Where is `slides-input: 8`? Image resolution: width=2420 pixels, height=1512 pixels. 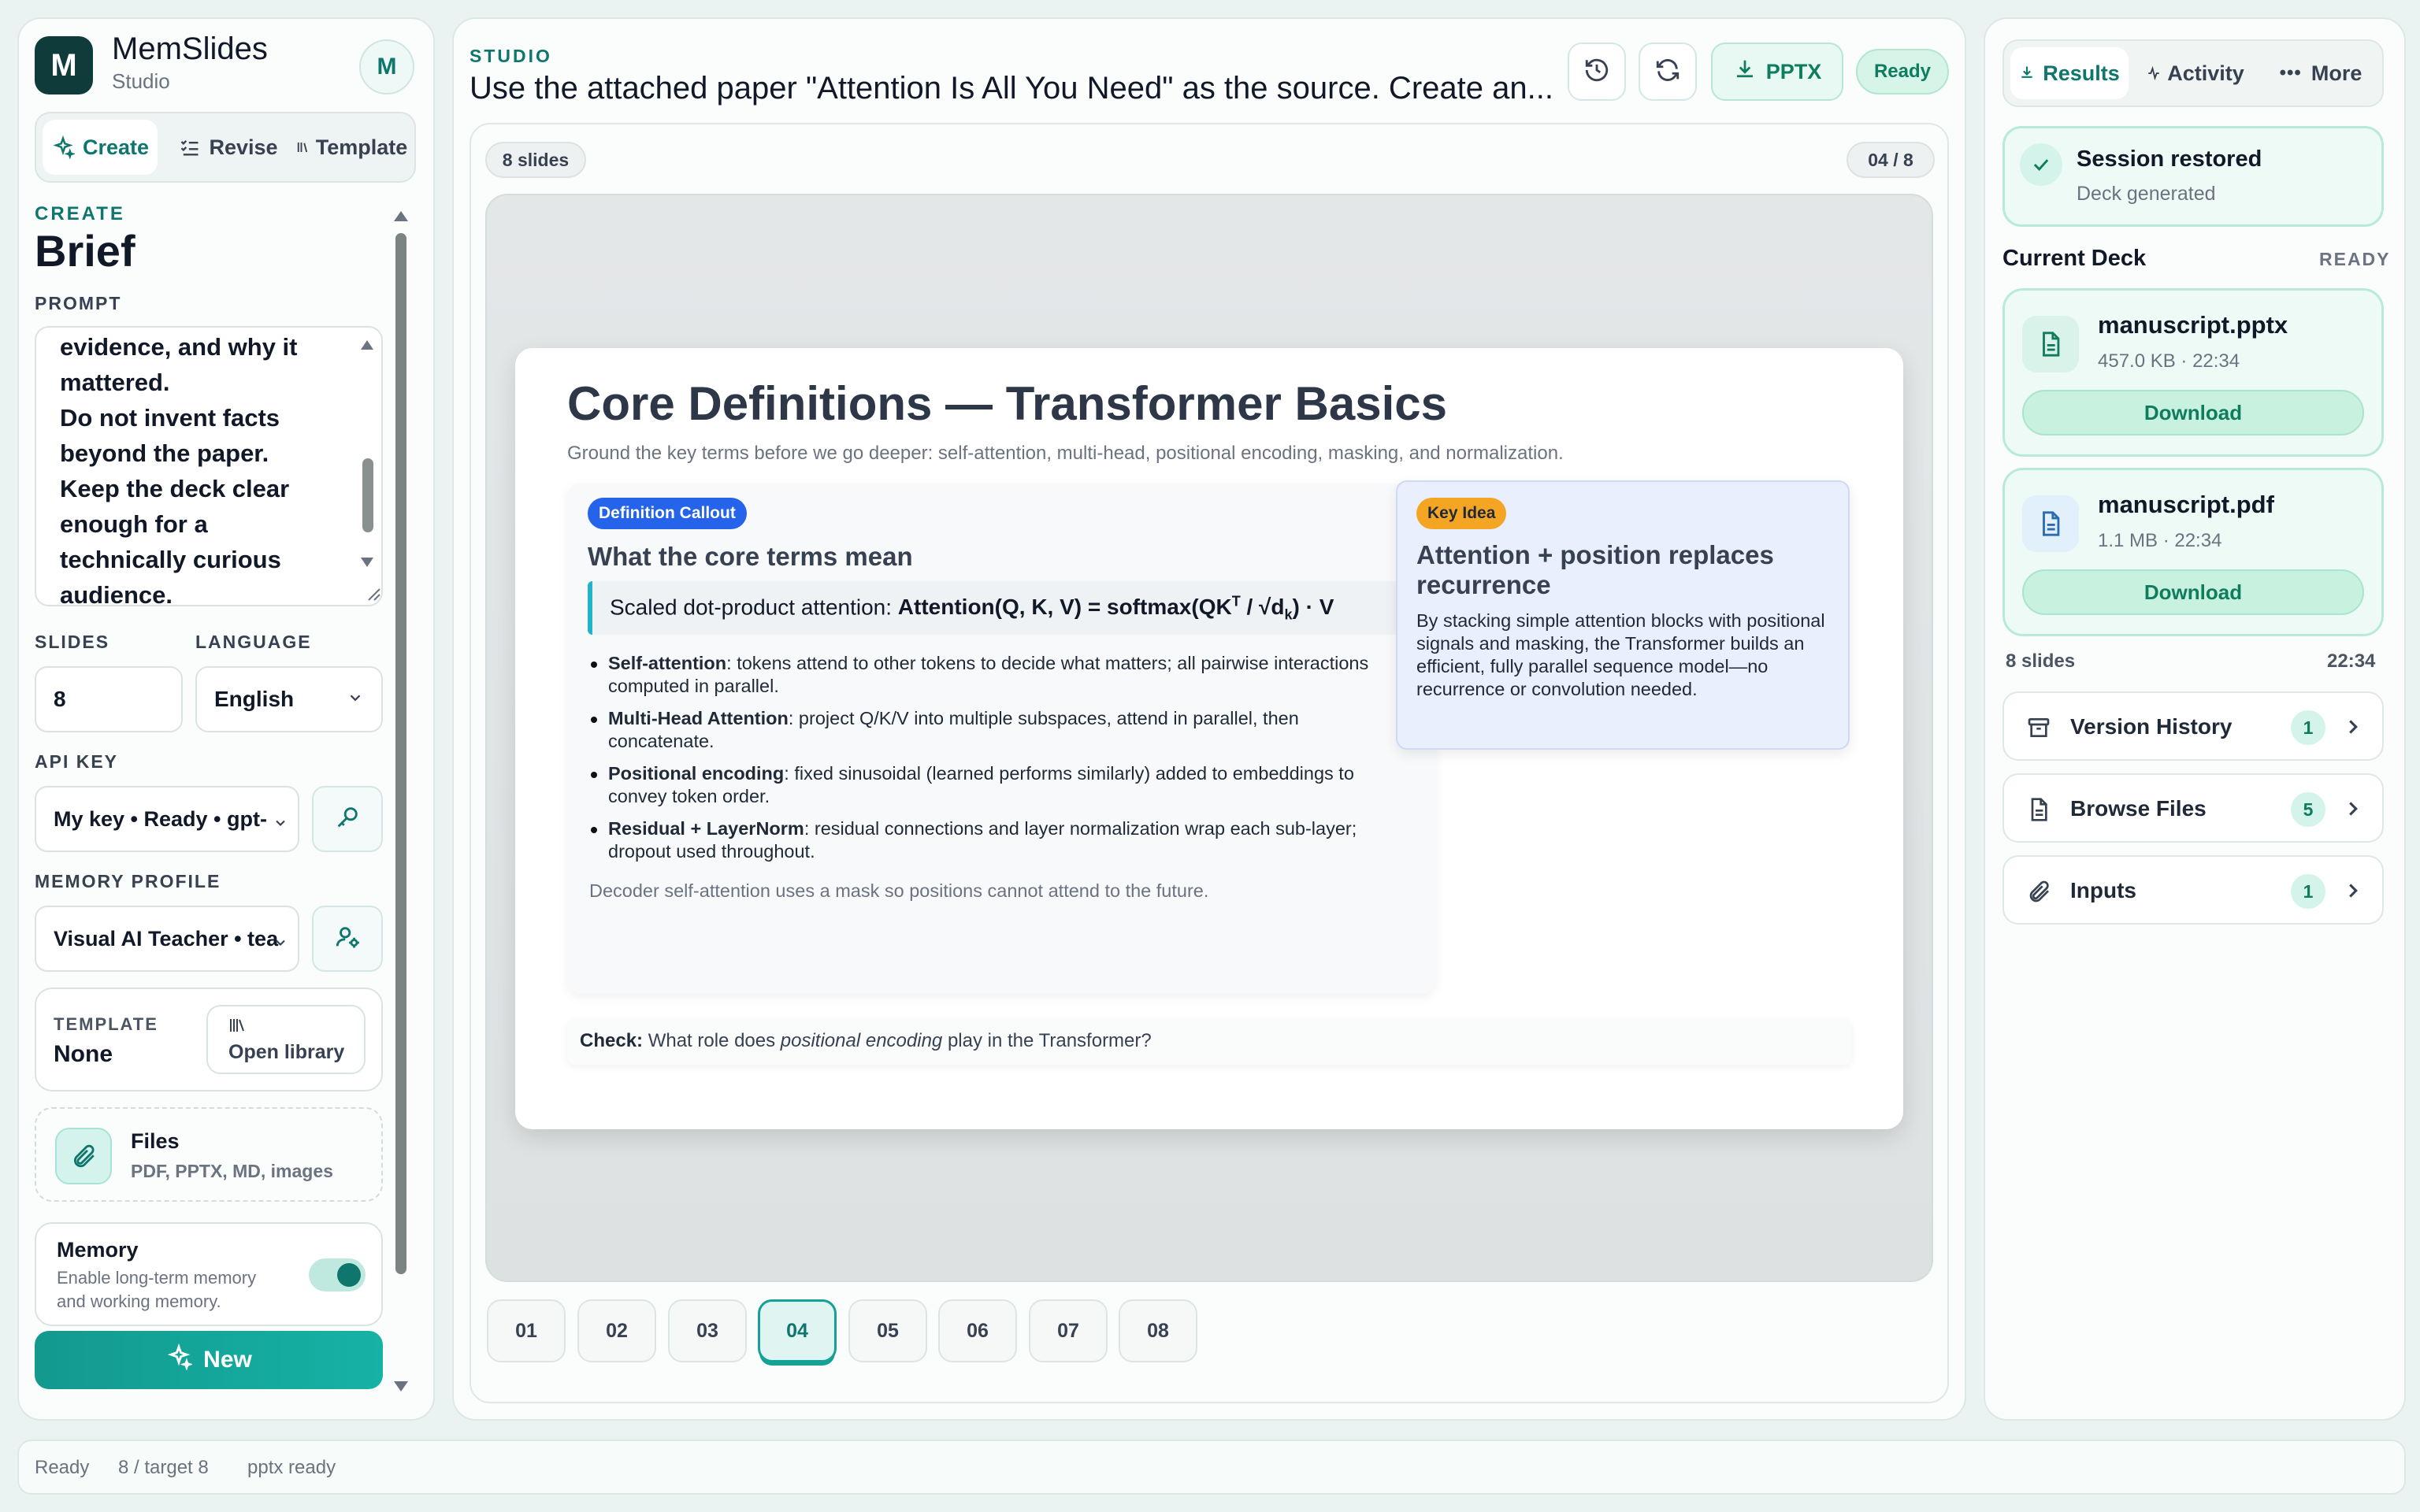
slides-input: 8 is located at coordinates (109, 699).